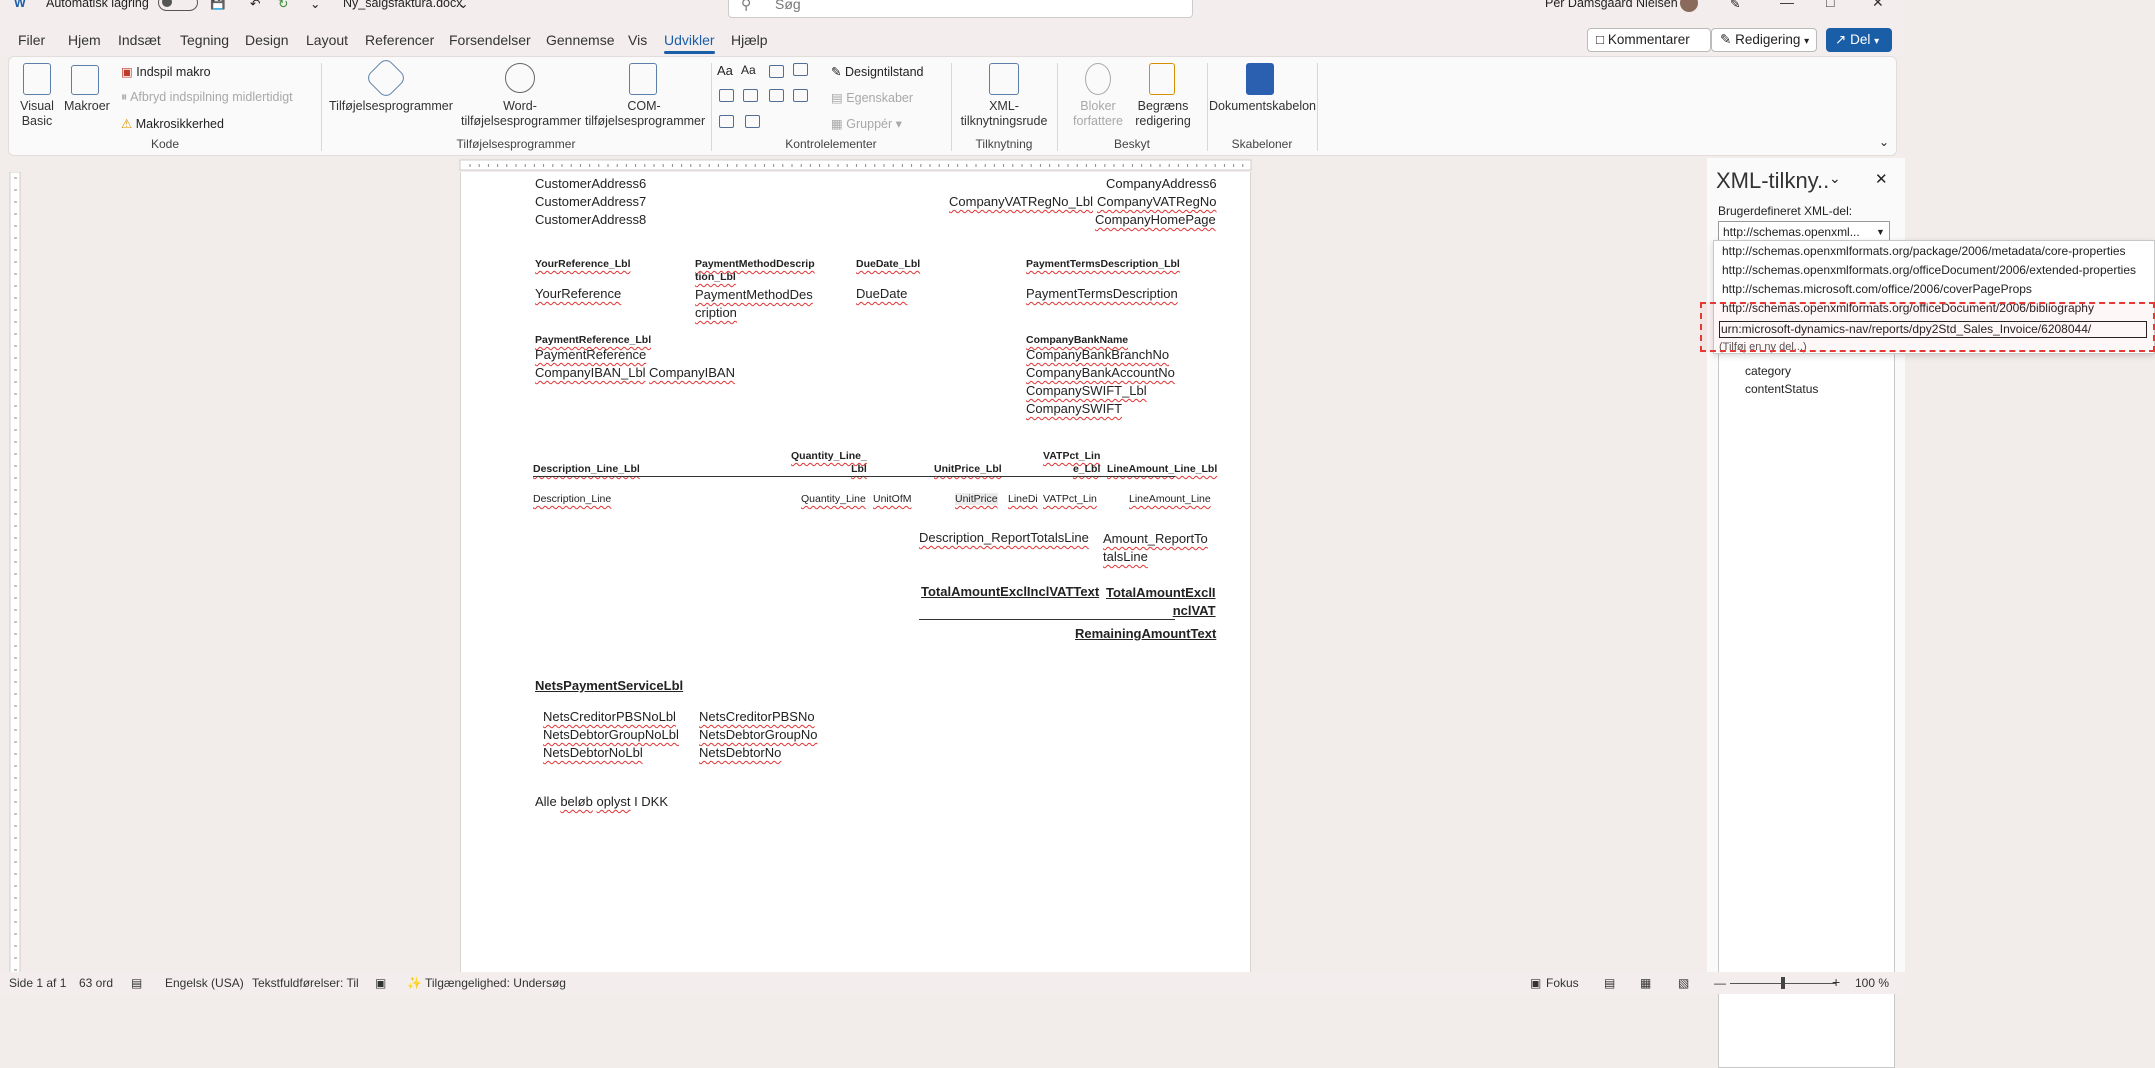 The width and height of the screenshot is (2155, 1068). I want to click on print-layout-icon: ▦, so click(1645, 983).